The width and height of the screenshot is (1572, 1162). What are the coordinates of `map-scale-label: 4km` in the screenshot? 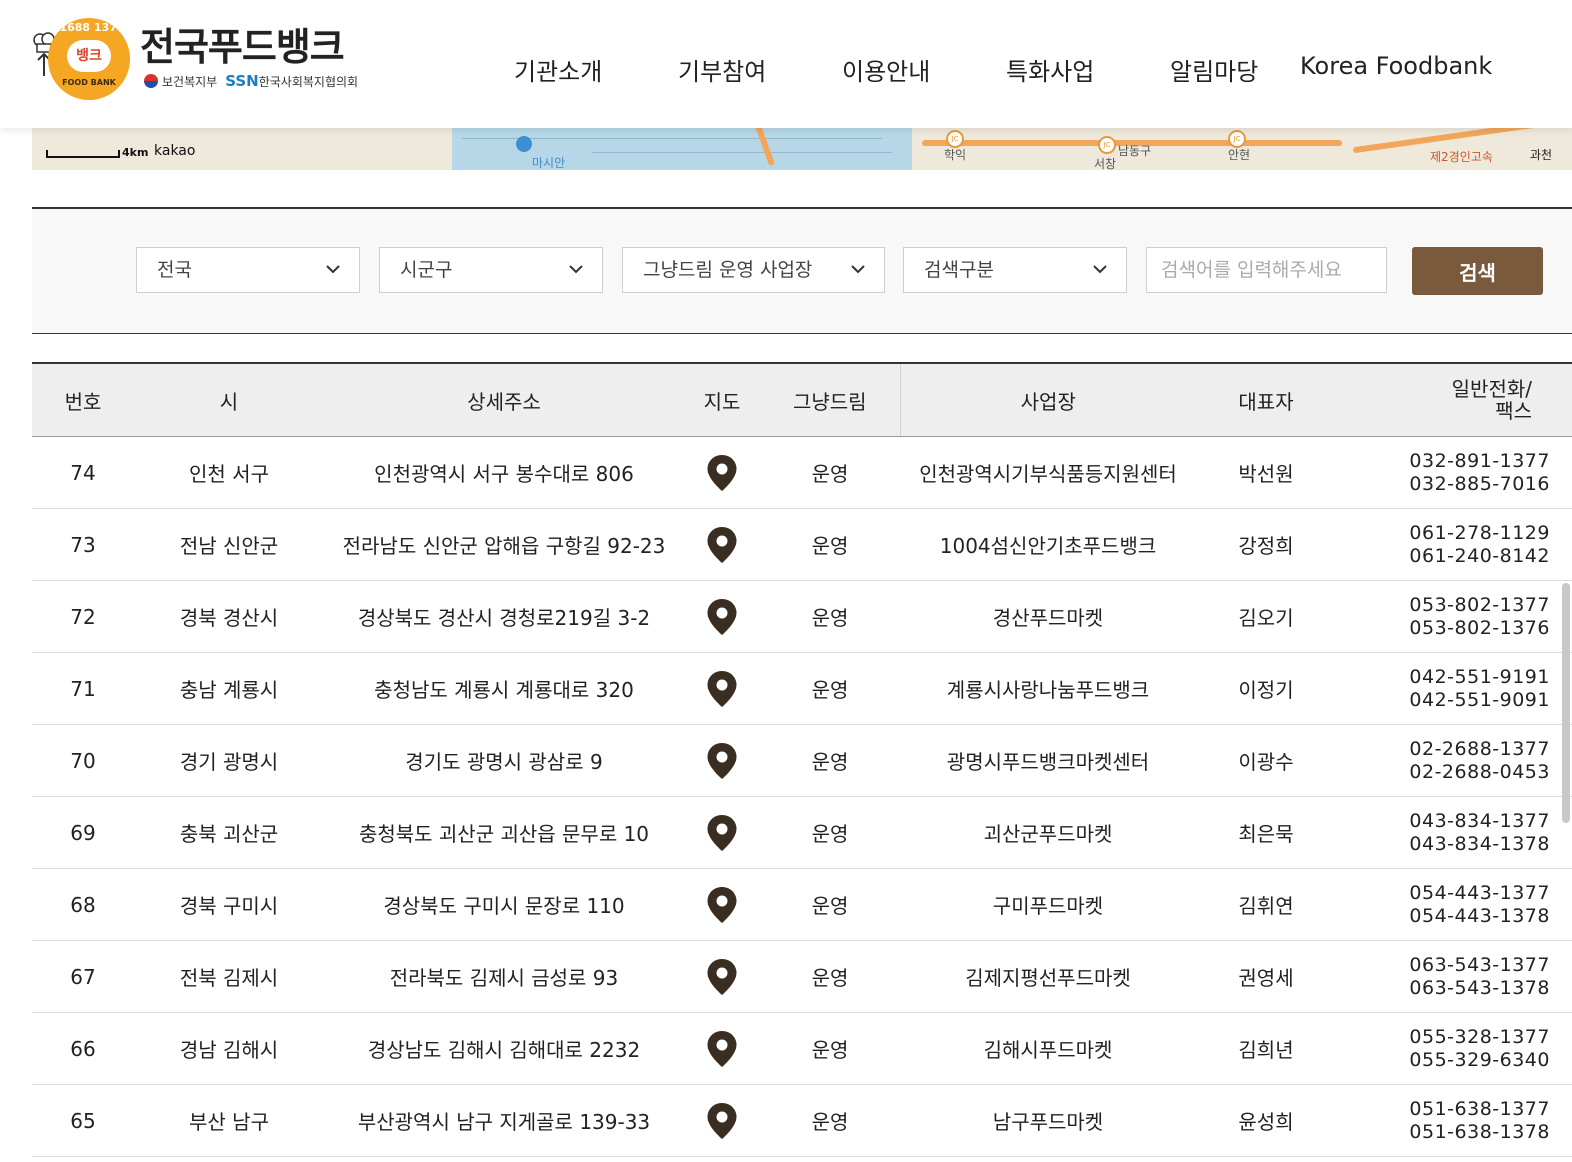 It's located at (135, 152).